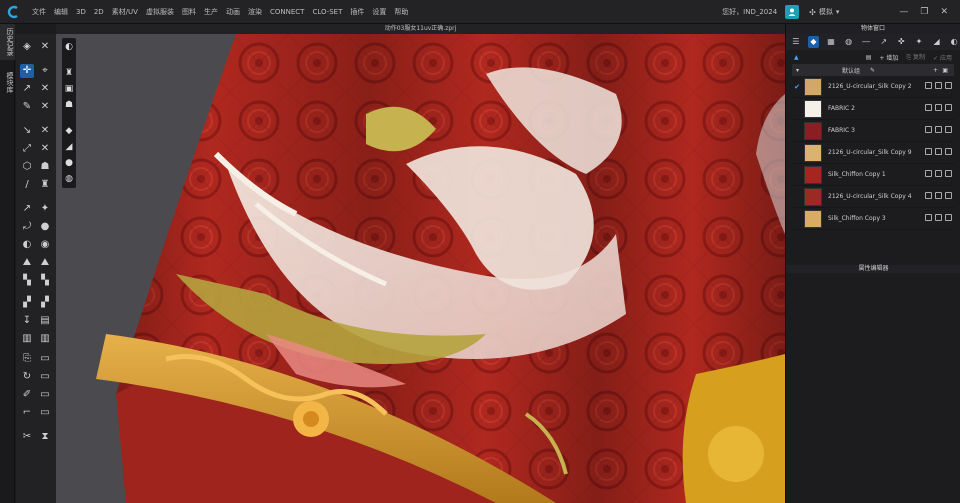 The height and width of the screenshot is (503, 960). What do you see at coordinates (45, 395) in the screenshot?
I see `ironing-icon: ▭` at bounding box center [45, 395].